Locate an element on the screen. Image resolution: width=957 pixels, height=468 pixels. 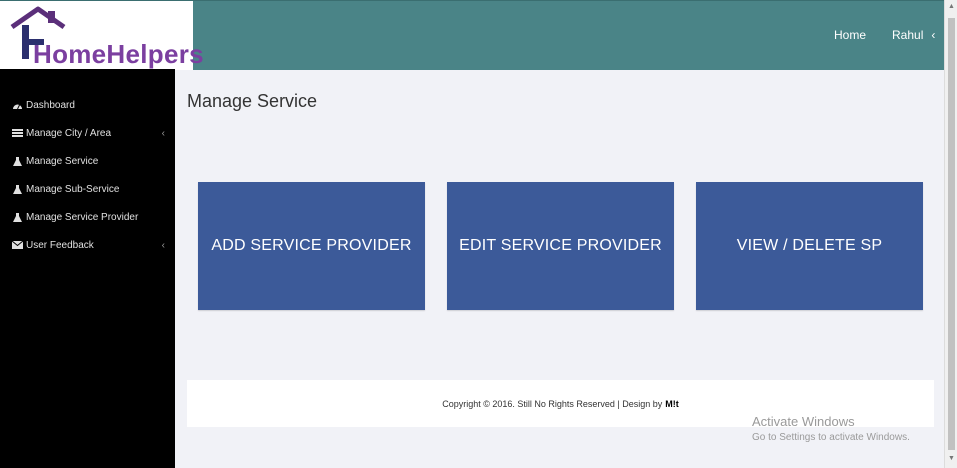
scroll-thumb is located at coordinates (951, 234).